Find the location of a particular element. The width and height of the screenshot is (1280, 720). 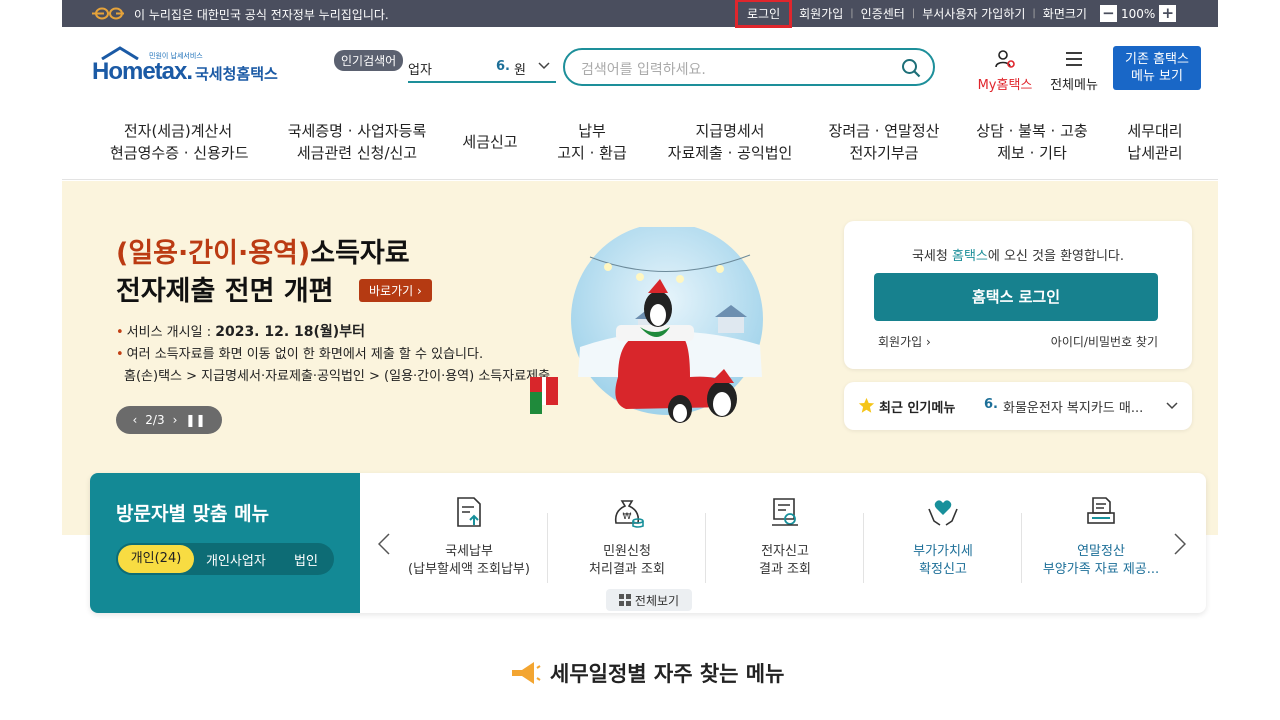

pause-button: ❚❚ is located at coordinates (195, 420).